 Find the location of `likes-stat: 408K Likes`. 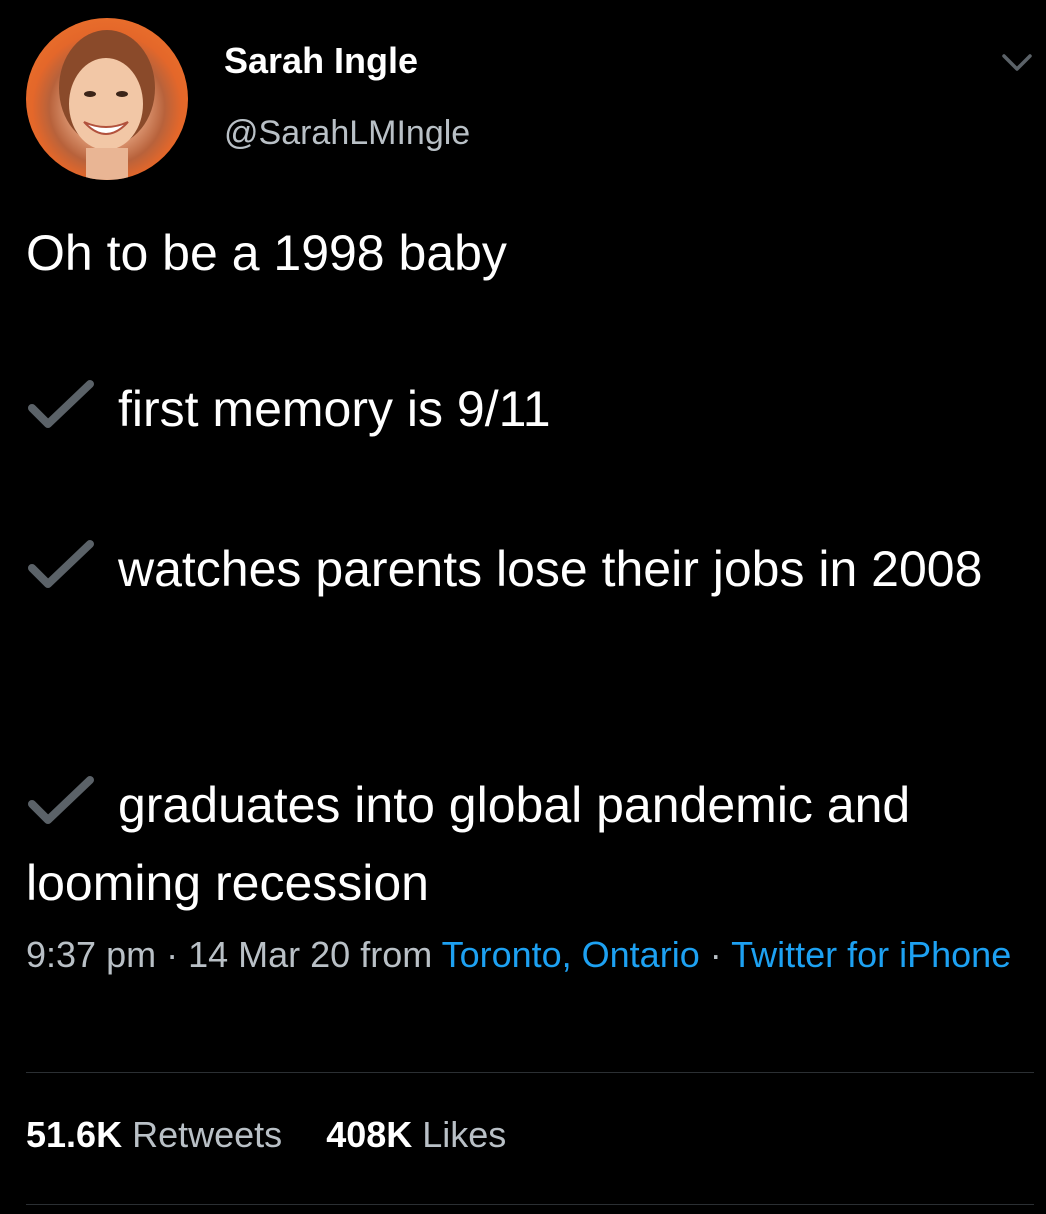

likes-stat: 408K Likes is located at coordinates (416, 1135).